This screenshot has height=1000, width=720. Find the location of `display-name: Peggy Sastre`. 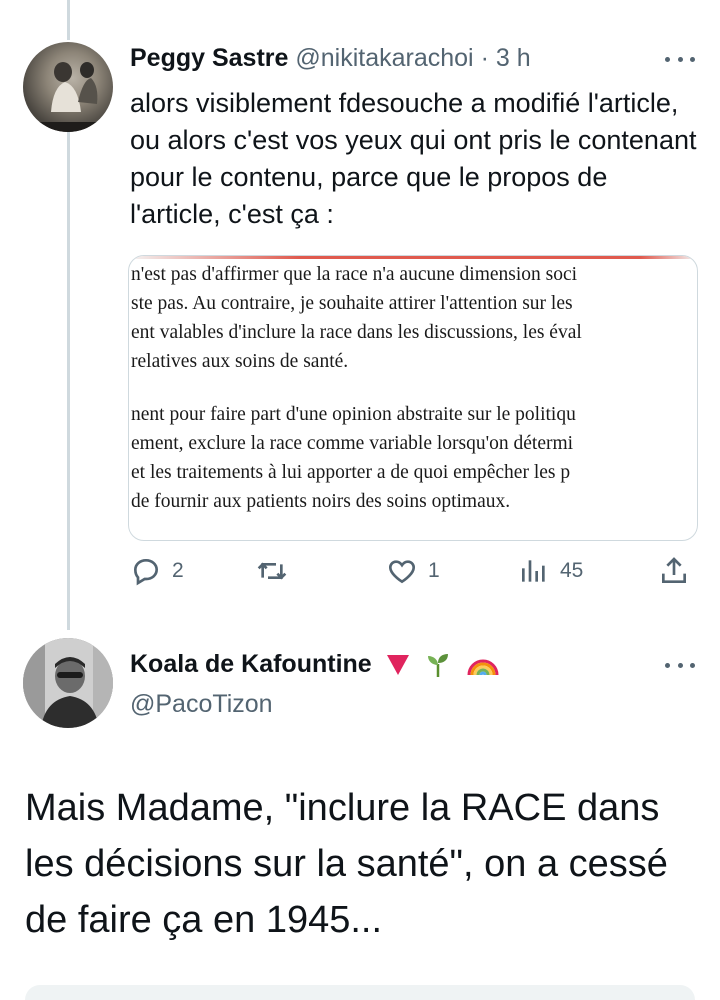

display-name: Peggy Sastre is located at coordinates (209, 58).